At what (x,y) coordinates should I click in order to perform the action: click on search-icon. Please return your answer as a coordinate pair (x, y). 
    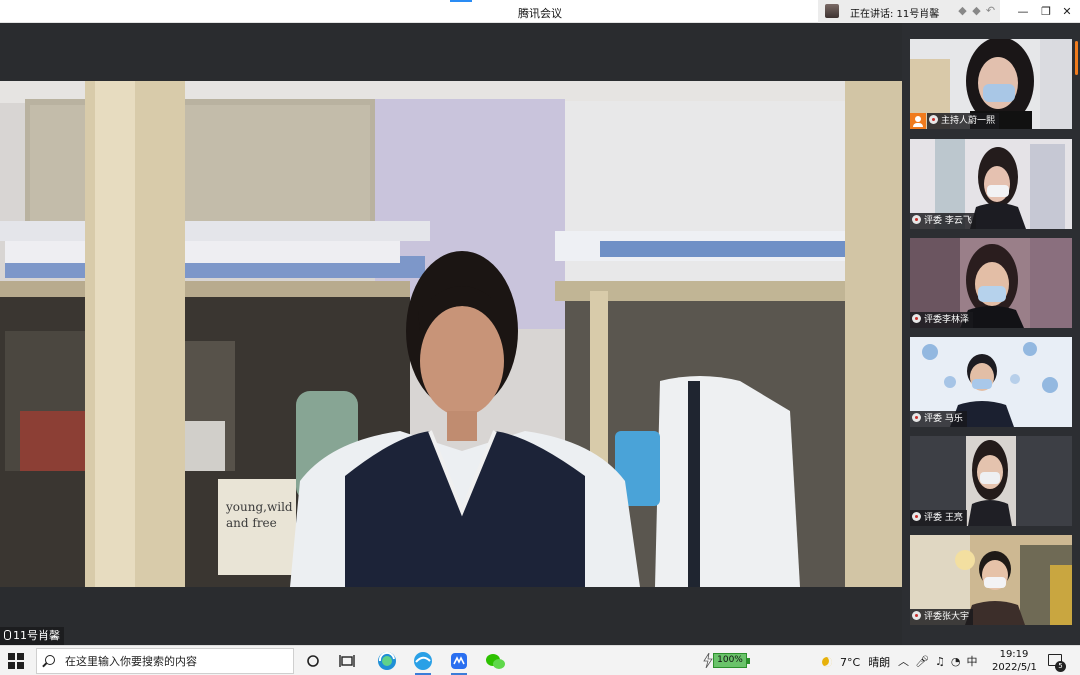
    Looking at the image, I should click on (50, 660).